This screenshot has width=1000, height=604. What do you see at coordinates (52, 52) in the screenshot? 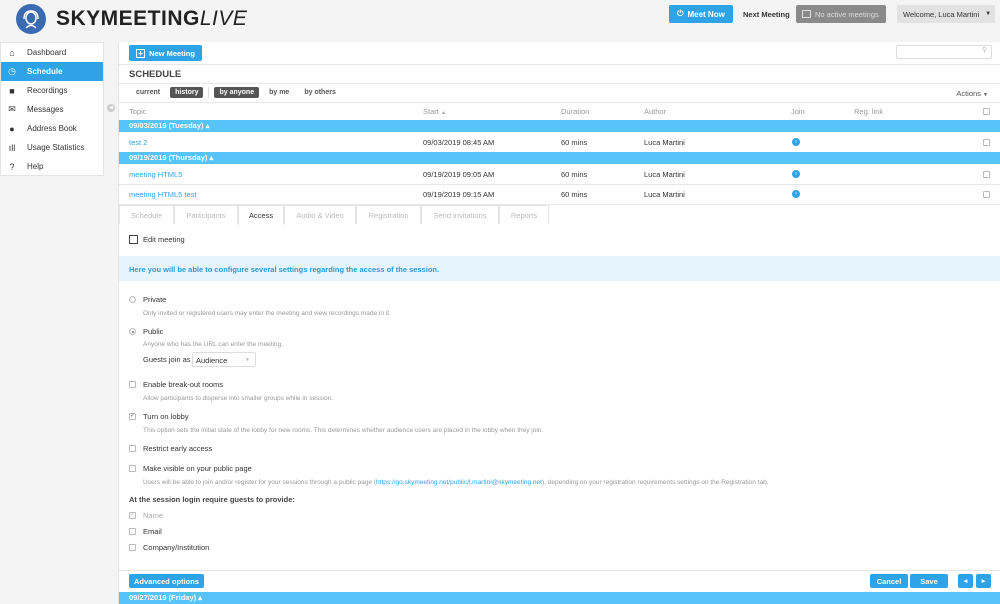
I see `sidebar-item-dashboard: ⌂ Dashboard` at bounding box center [52, 52].